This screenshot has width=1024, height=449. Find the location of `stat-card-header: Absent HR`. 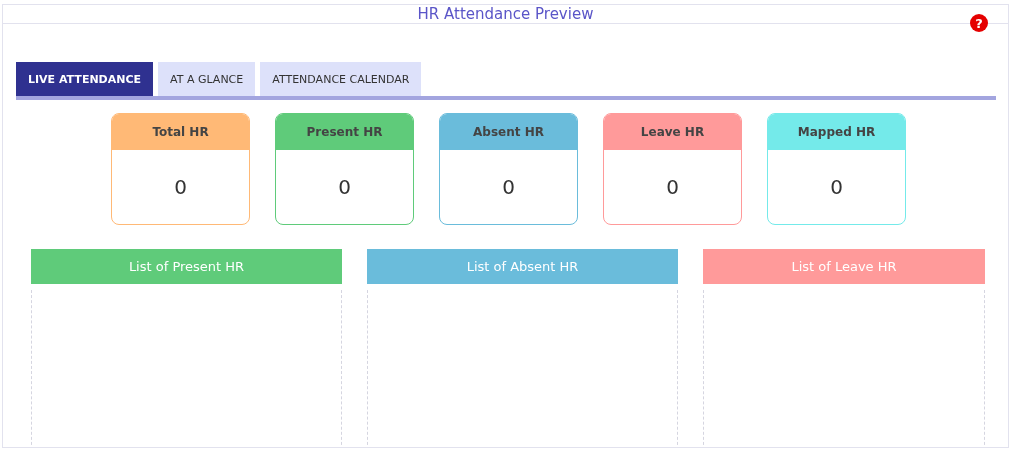

stat-card-header: Absent HR is located at coordinates (508, 132).